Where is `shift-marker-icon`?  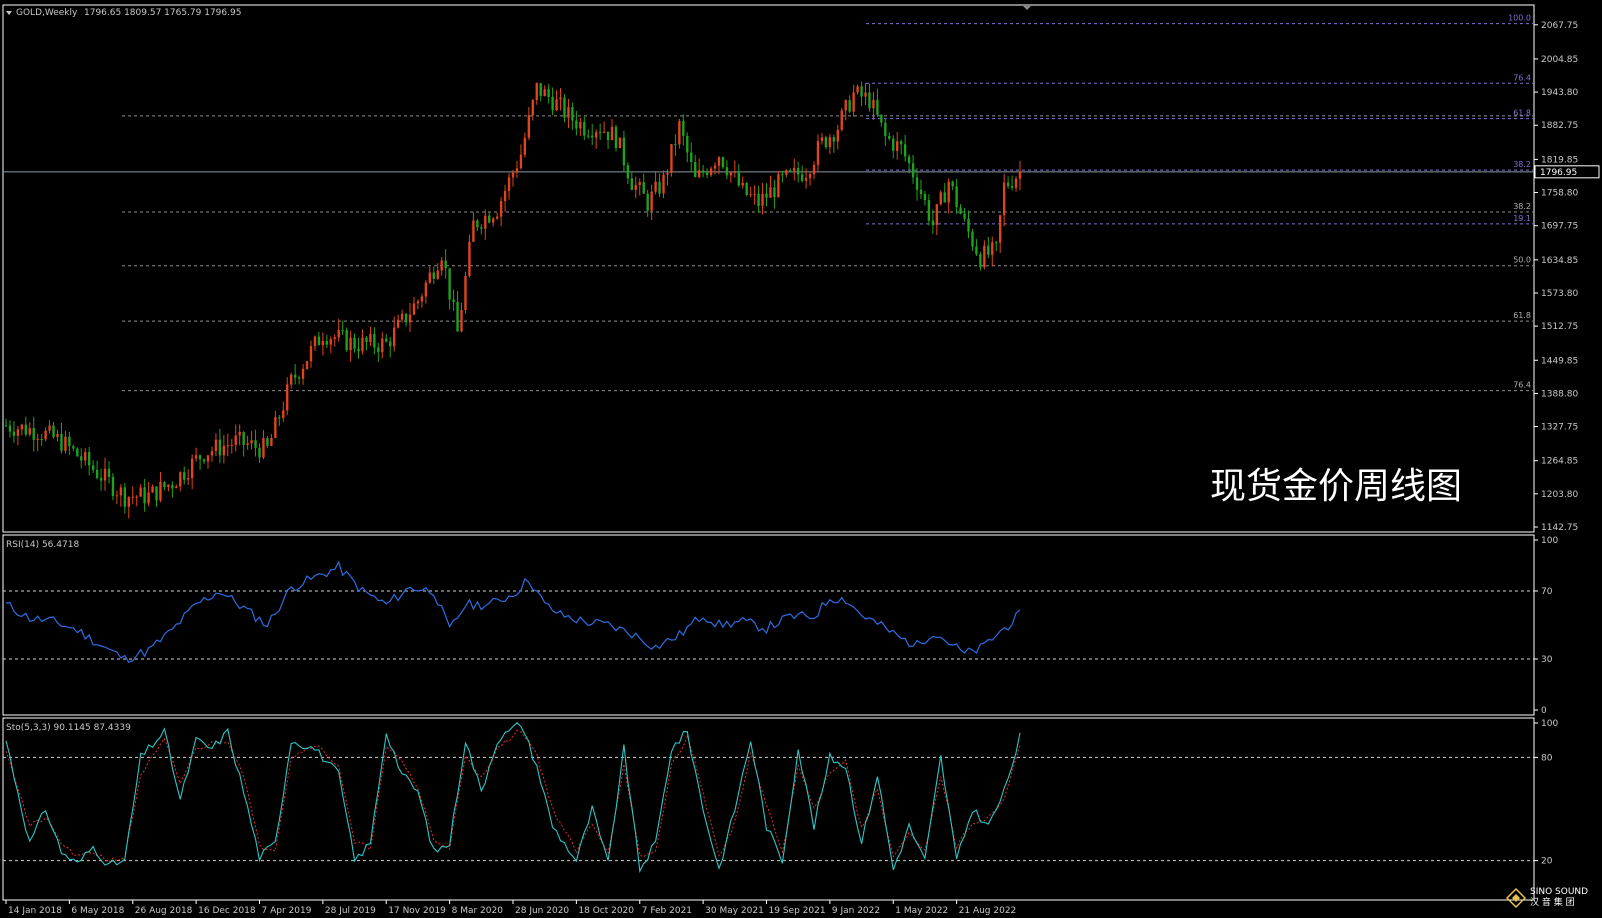 shift-marker-icon is located at coordinates (1027, 8).